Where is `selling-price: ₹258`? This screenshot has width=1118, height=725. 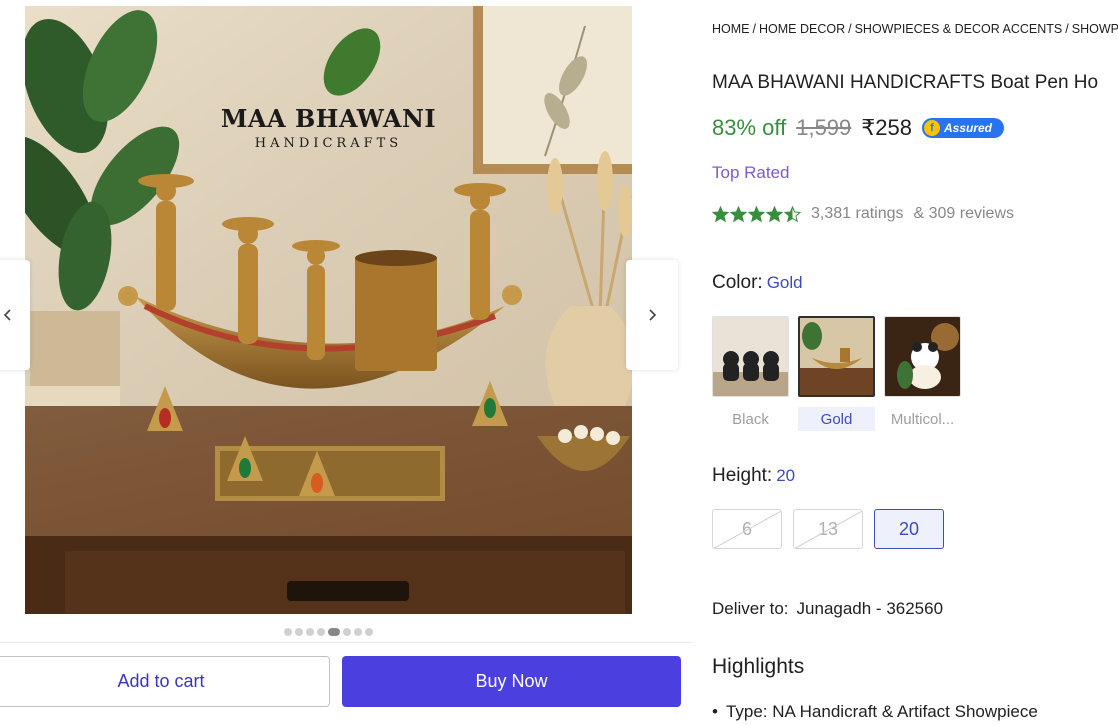 selling-price: ₹258 is located at coordinates (886, 127).